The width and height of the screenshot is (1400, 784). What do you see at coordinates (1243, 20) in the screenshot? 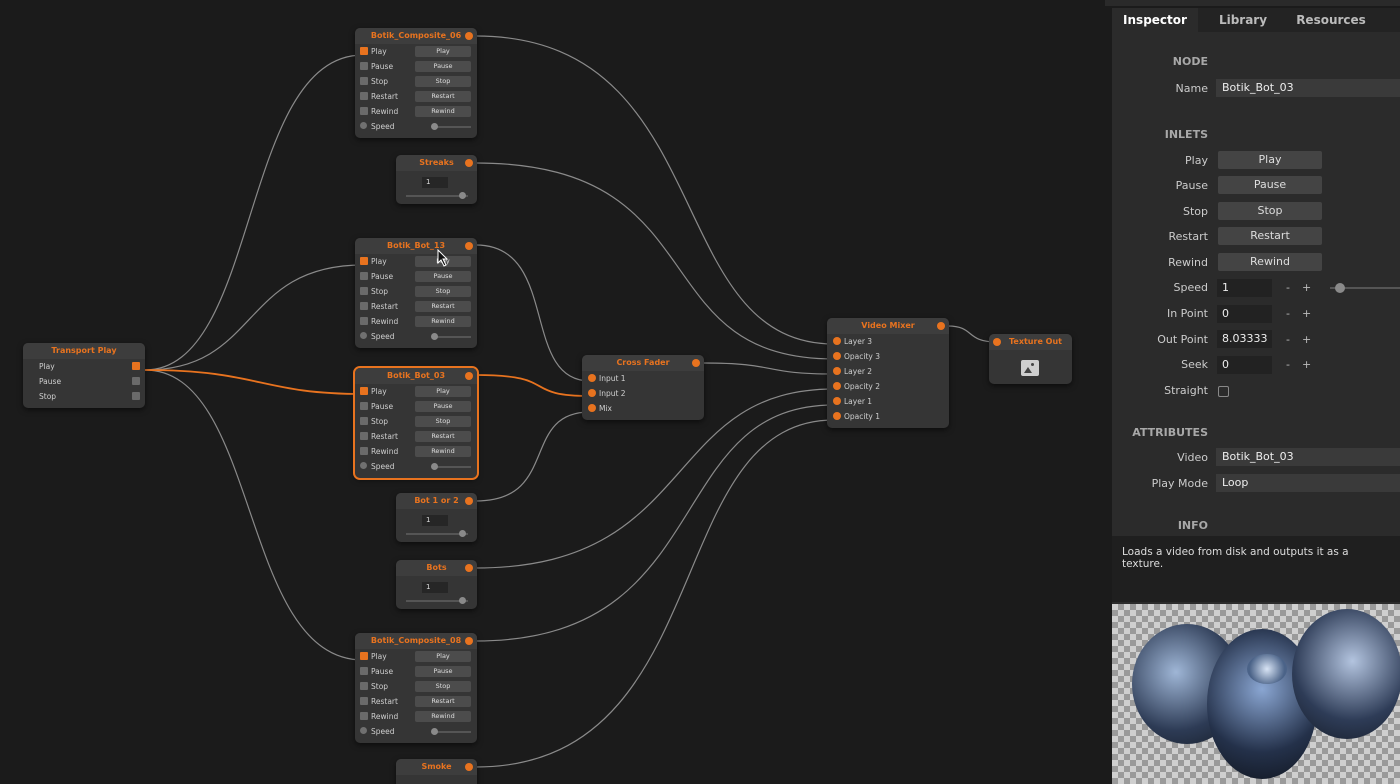
I see `tab-library: Library` at bounding box center [1243, 20].